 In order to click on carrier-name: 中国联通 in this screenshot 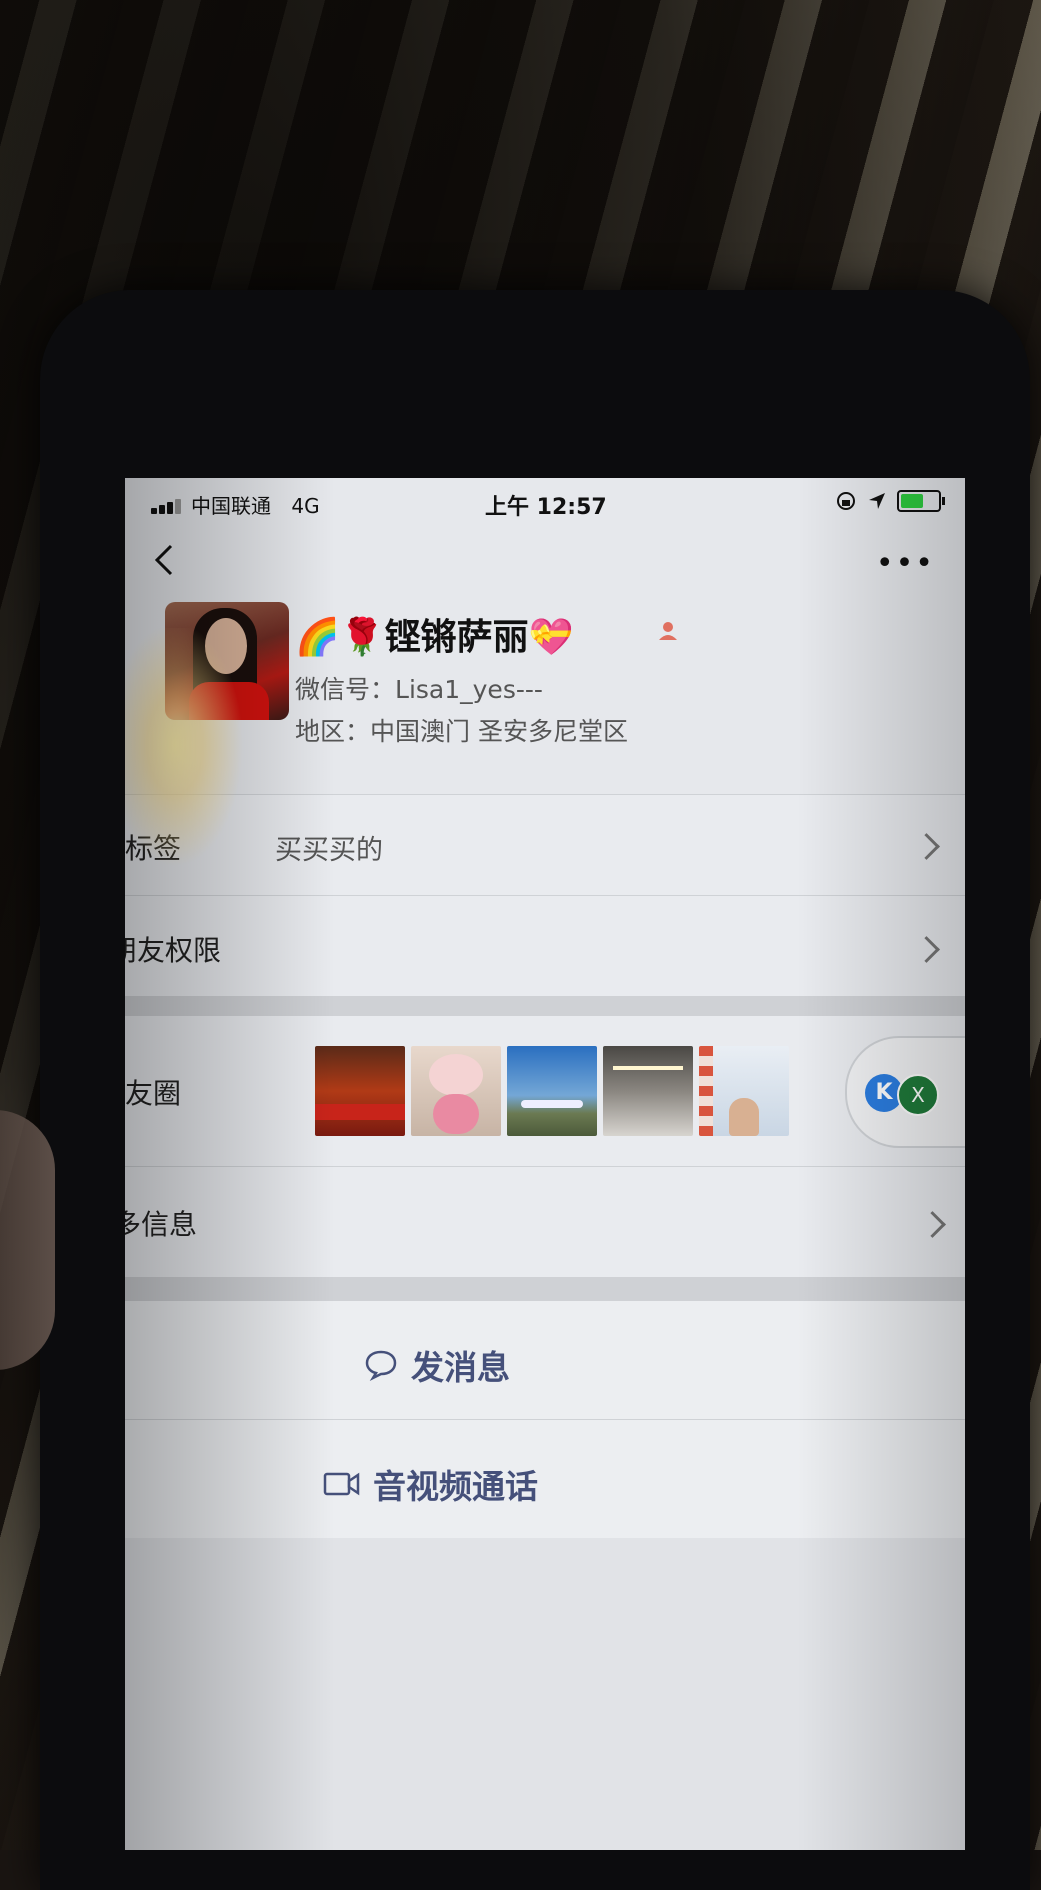, I will do `click(231, 506)`.